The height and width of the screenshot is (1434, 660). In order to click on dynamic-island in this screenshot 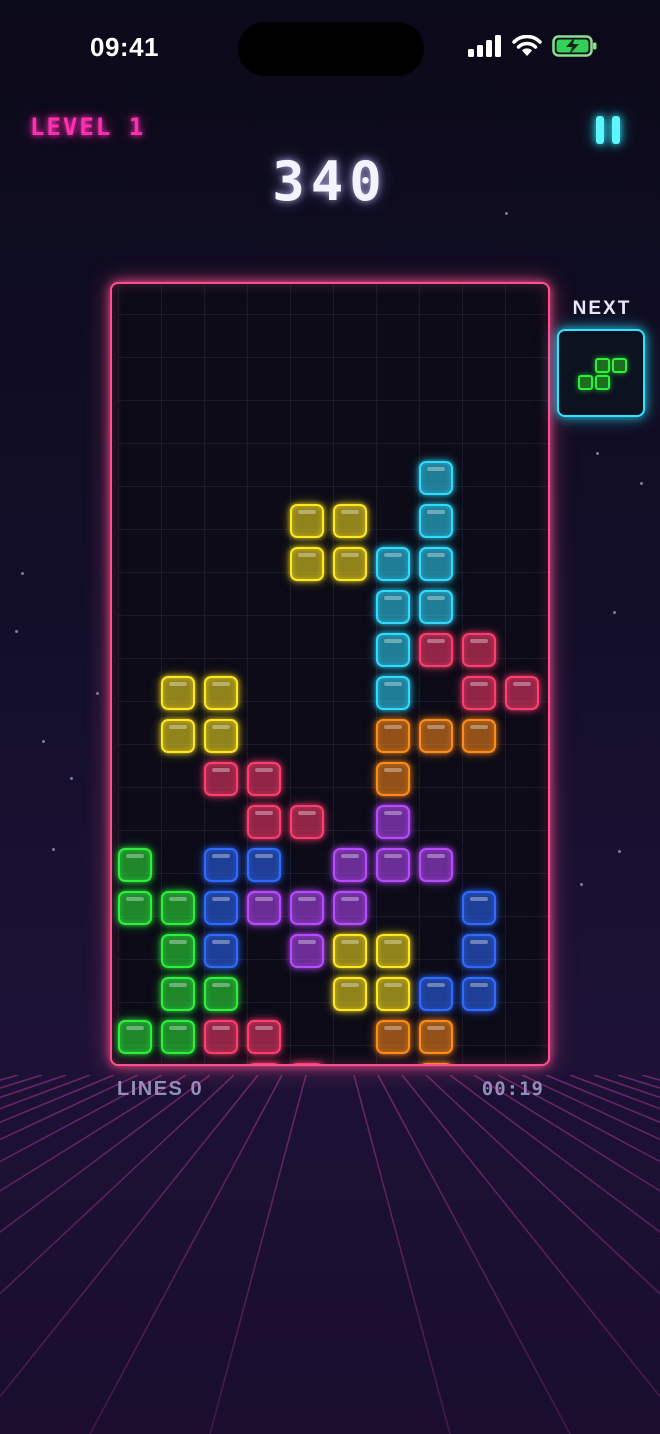, I will do `click(331, 49)`.